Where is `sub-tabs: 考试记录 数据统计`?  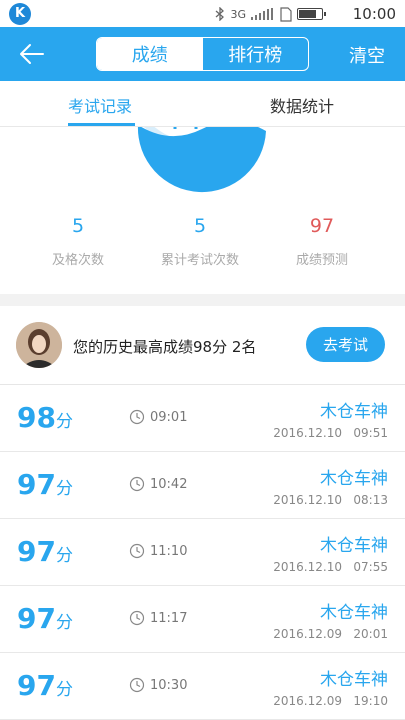
sub-tabs: 考试记录 数据统计 is located at coordinates (202, 104).